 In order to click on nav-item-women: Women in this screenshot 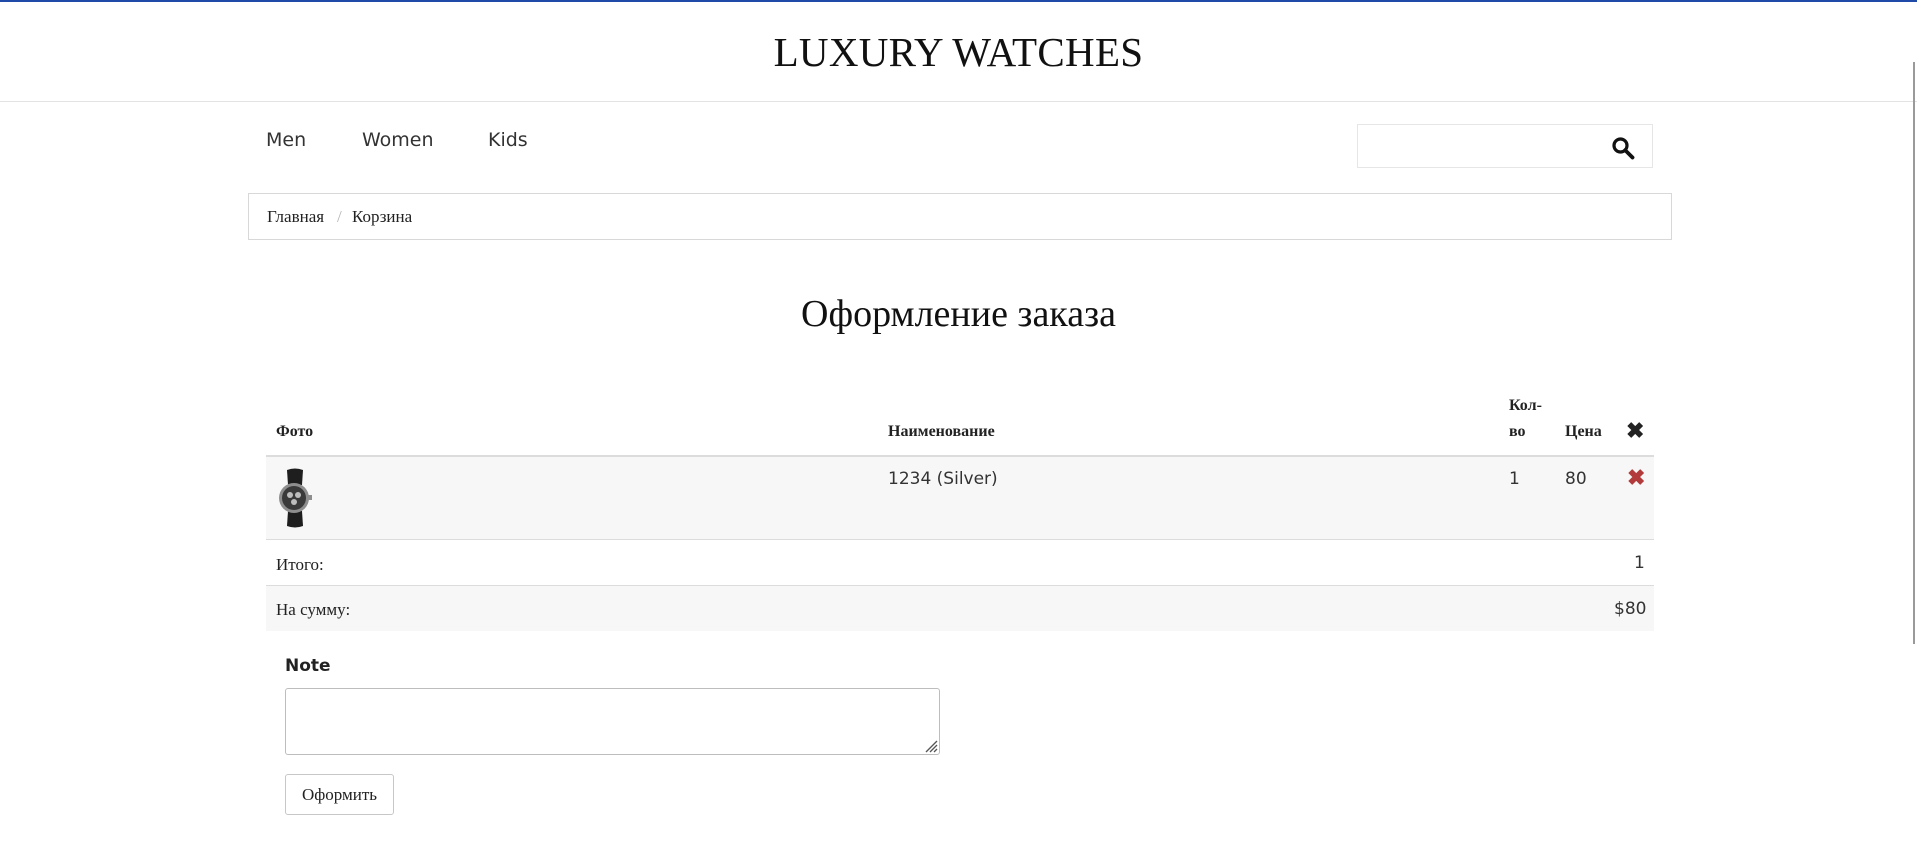, I will do `click(398, 140)`.